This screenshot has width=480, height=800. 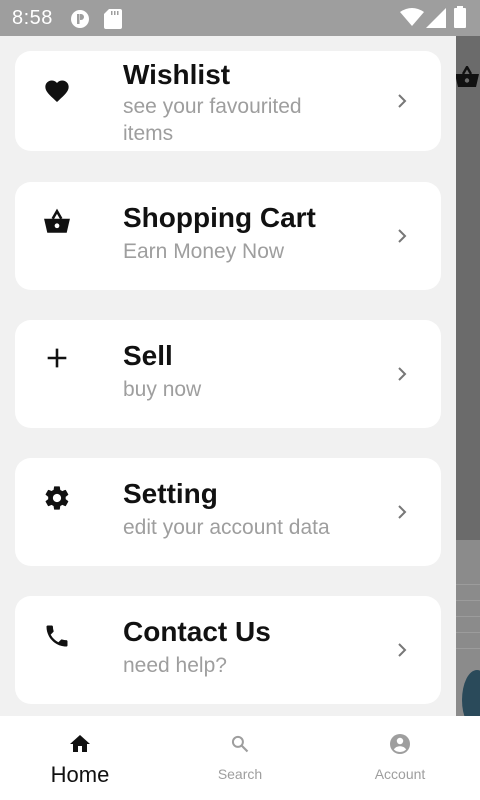 I want to click on battery-icon, so click(x=460, y=17).